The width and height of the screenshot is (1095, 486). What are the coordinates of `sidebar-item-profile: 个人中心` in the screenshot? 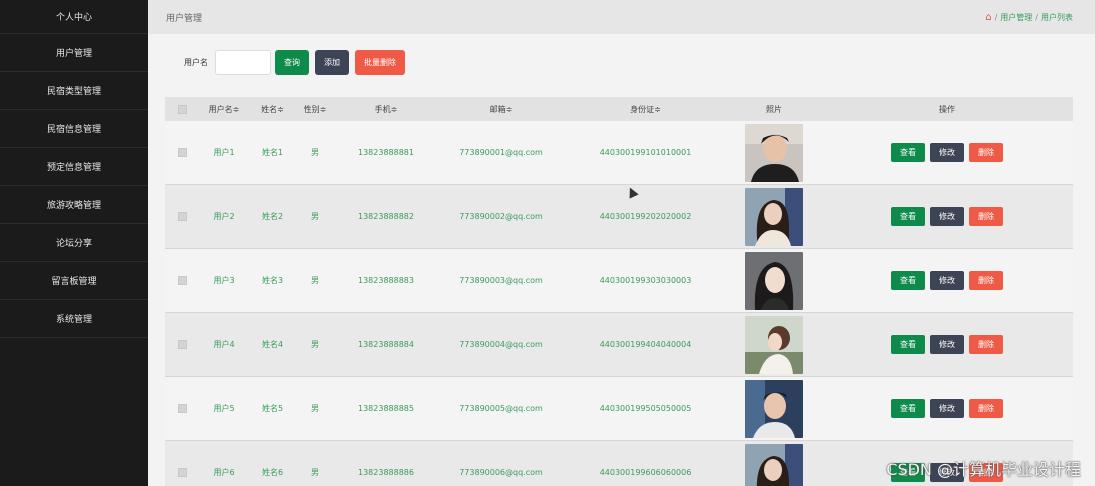 It's located at (74, 17).